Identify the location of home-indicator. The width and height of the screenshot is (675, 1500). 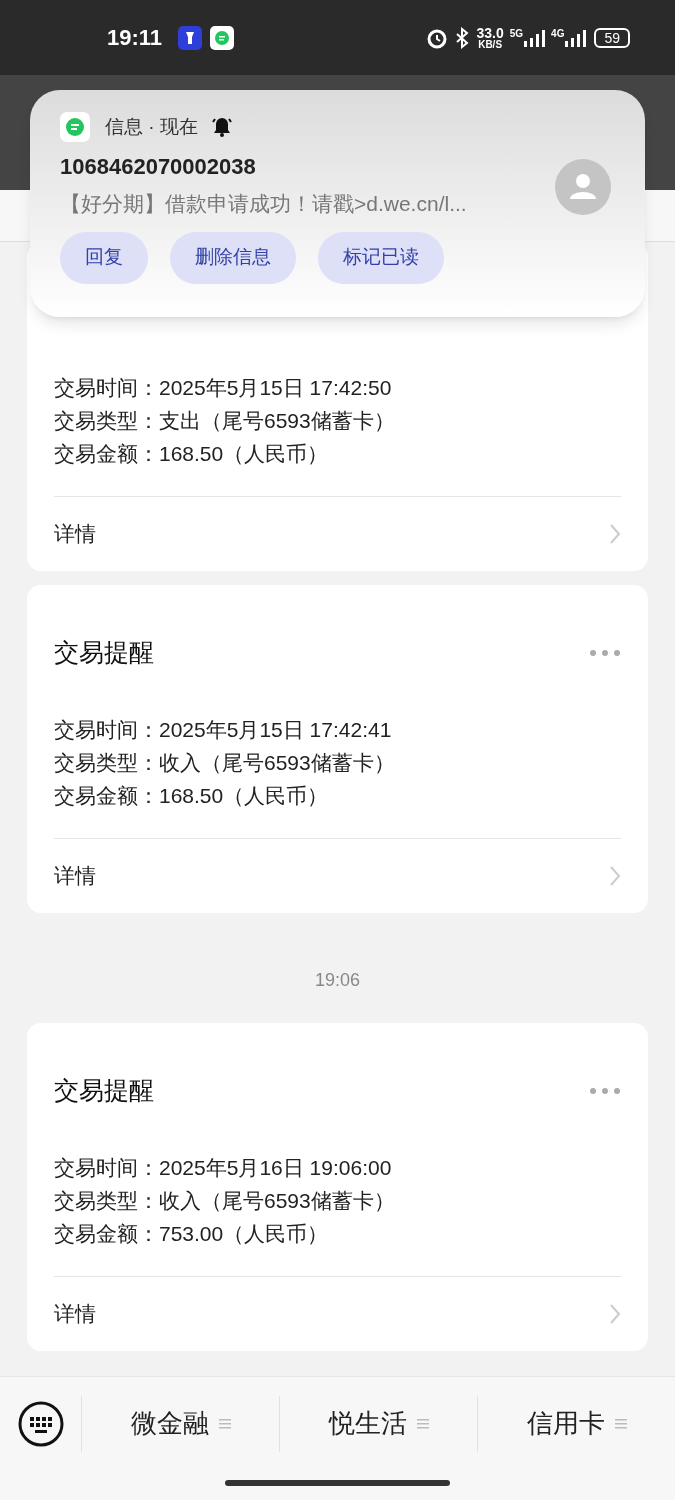
(337, 1483).